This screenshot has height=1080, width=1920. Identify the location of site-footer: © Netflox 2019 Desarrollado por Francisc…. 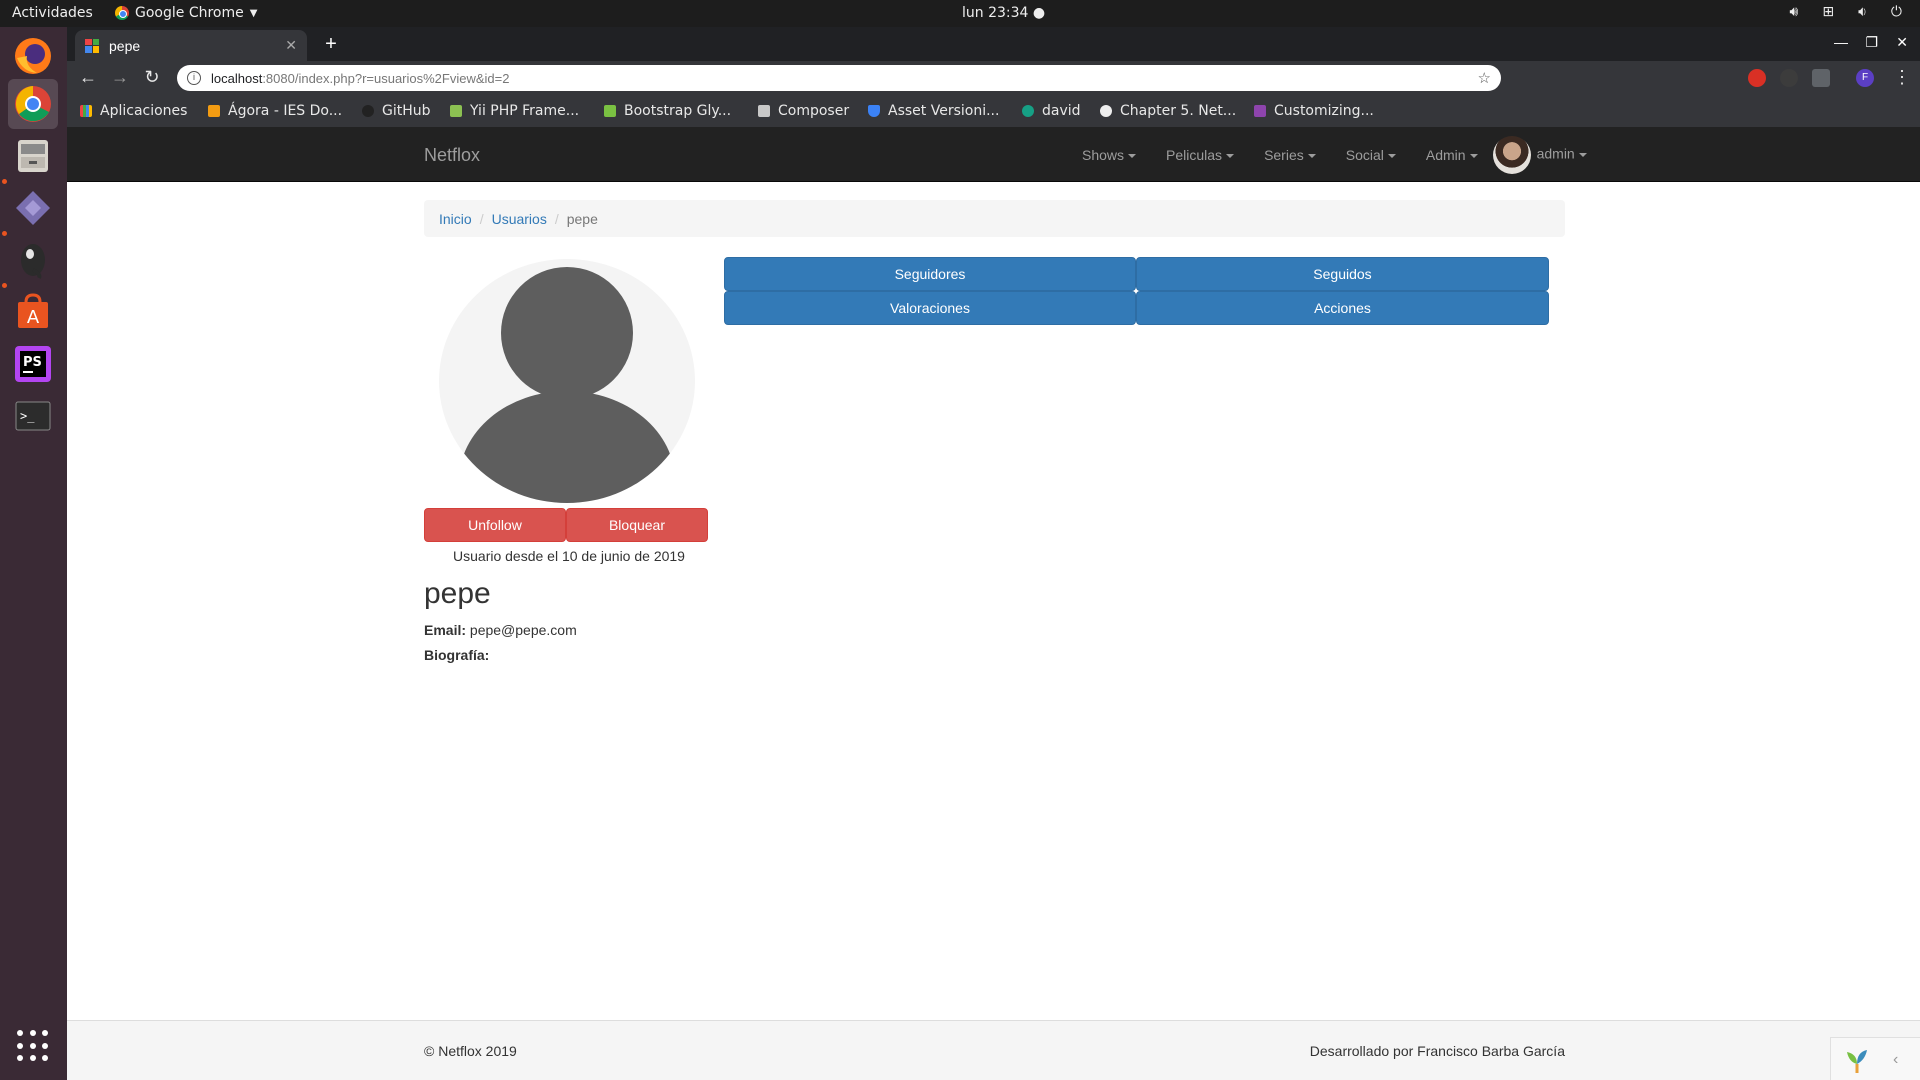
(993, 1050).